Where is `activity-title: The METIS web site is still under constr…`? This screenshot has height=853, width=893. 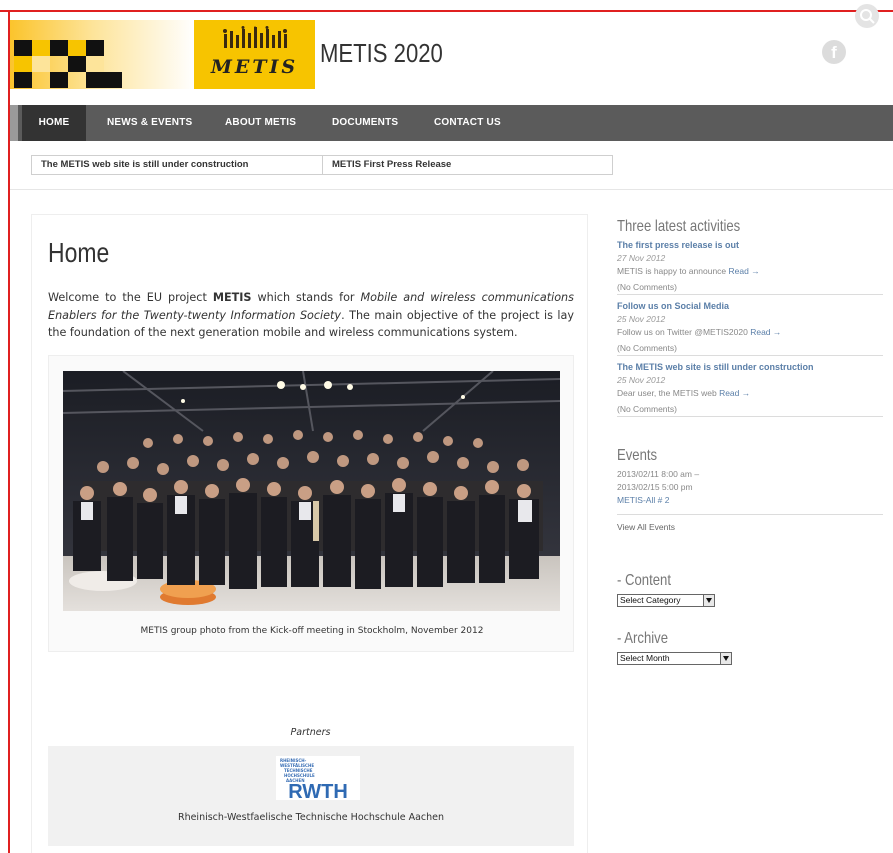 activity-title: The METIS web site is still under constr… is located at coordinates (750, 367).